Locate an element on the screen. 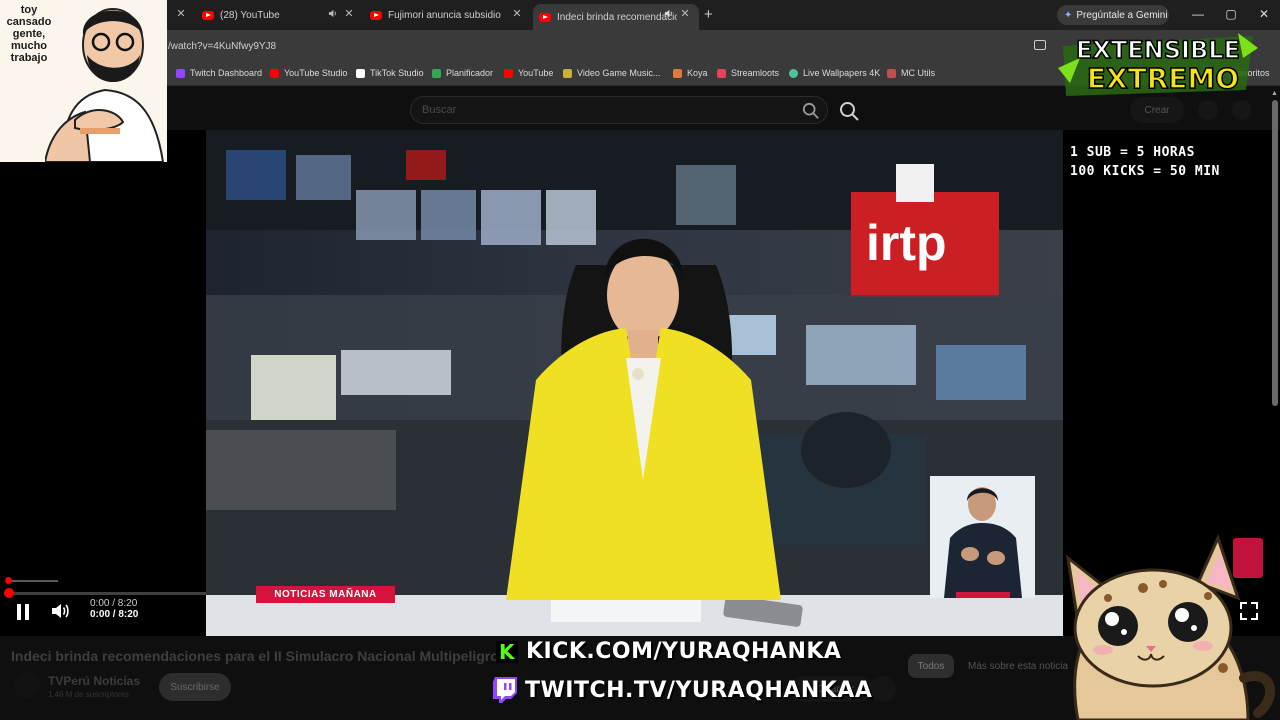 This screenshot has height=720, width=1280. progress-bar is located at coordinates (107, 593).